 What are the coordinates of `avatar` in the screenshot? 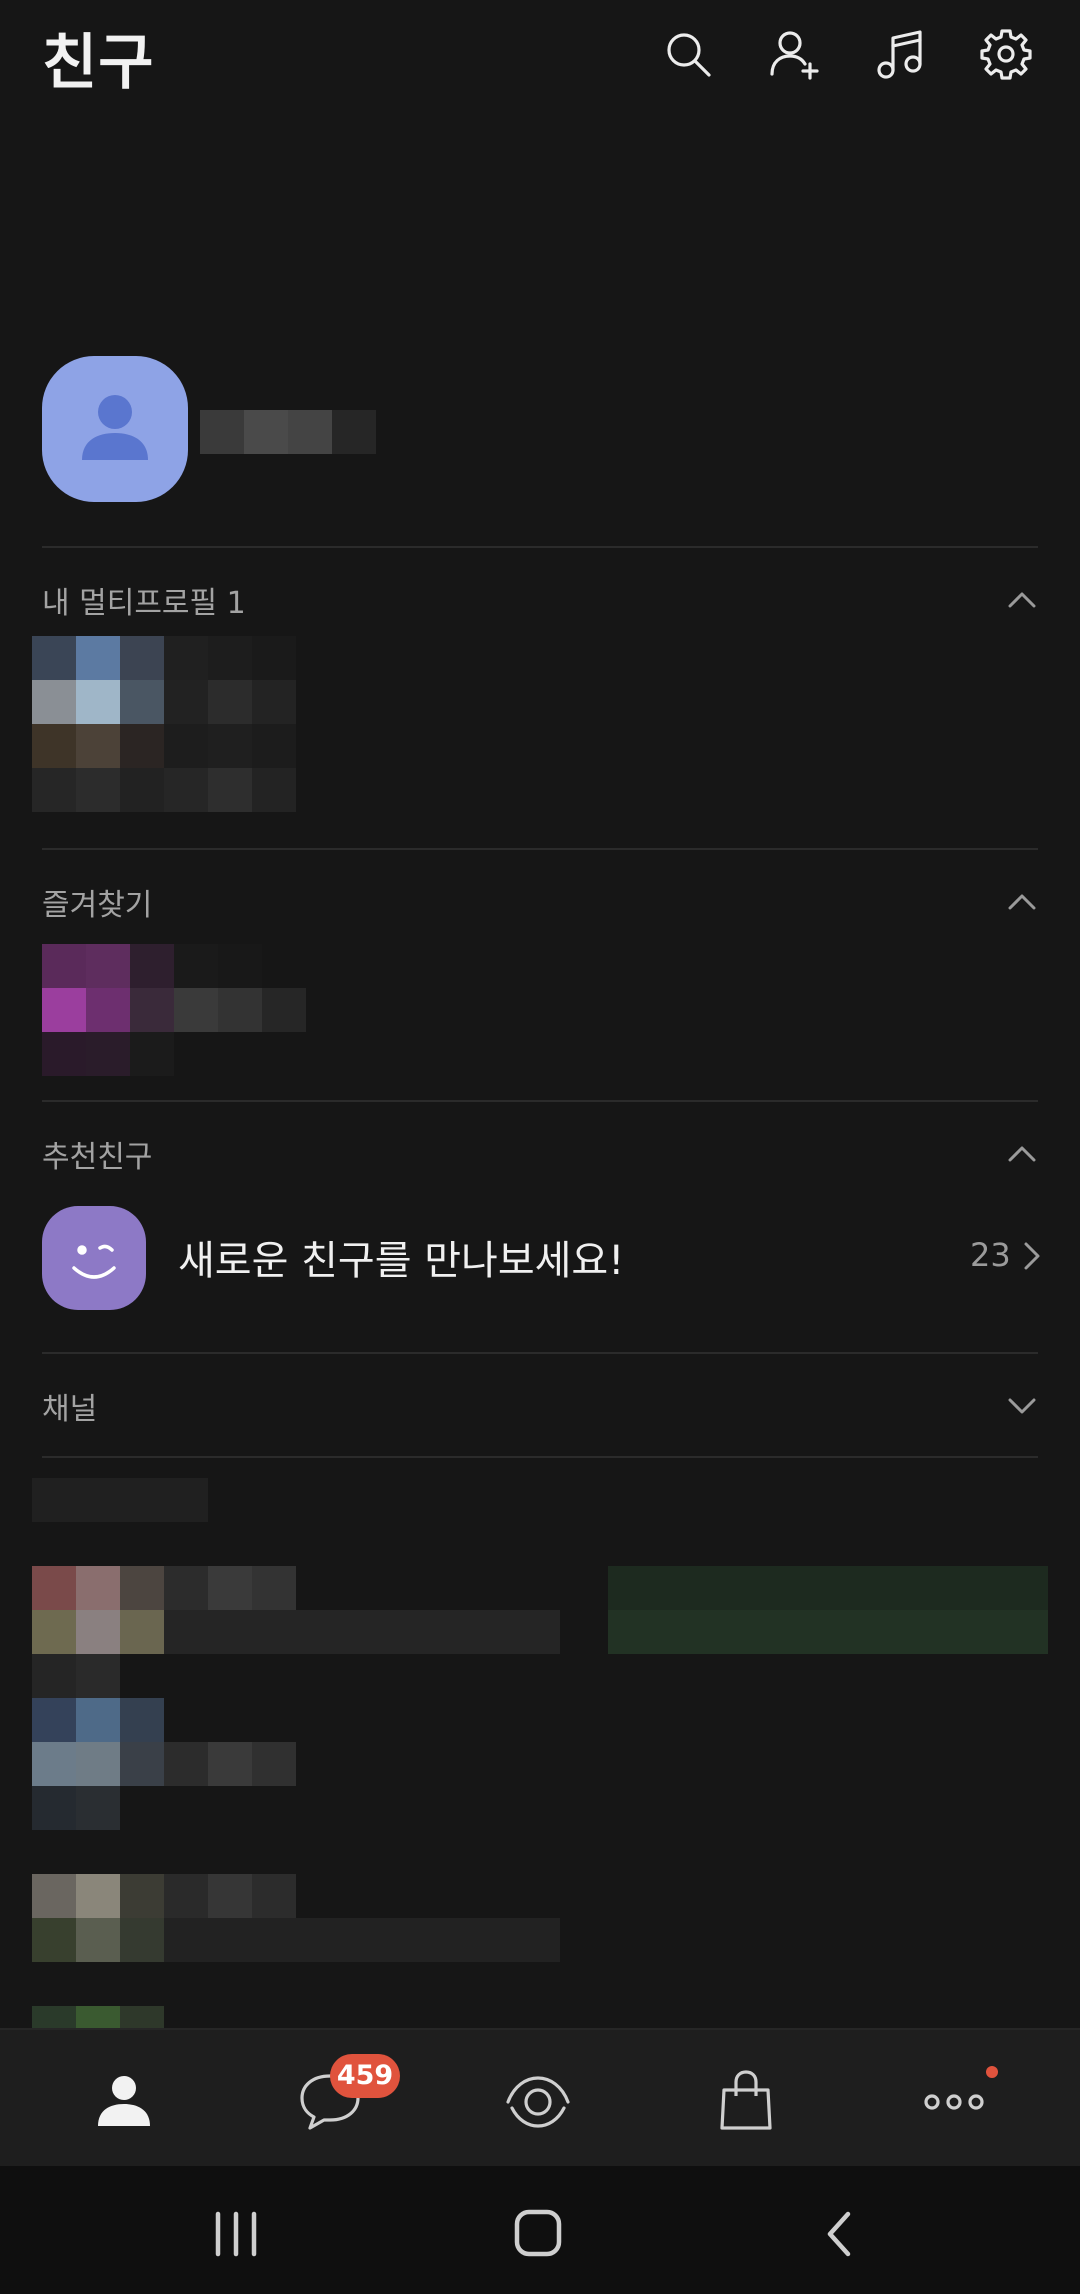 It's located at (115, 429).